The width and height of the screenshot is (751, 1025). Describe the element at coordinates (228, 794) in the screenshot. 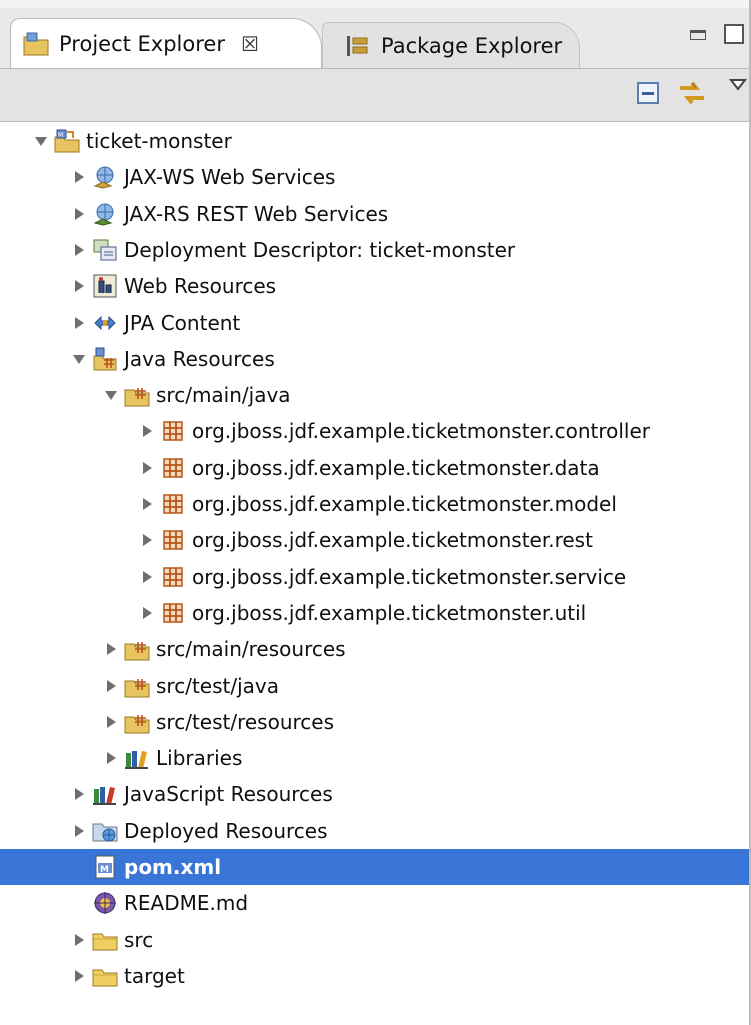

I see `tree-item-label: JavaScript Resources` at that location.